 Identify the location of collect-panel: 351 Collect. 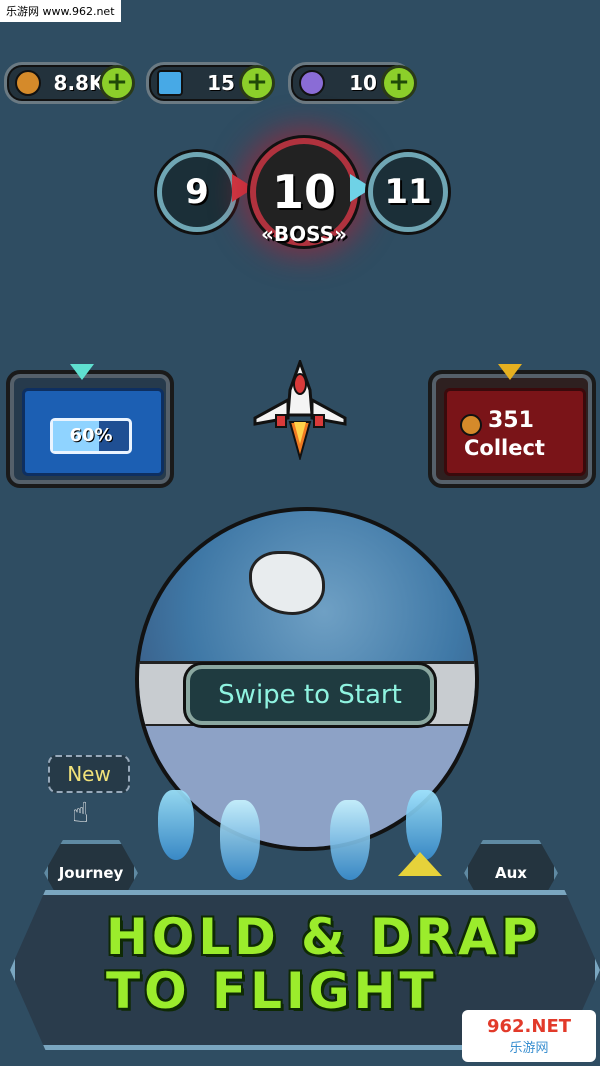
(512, 429).